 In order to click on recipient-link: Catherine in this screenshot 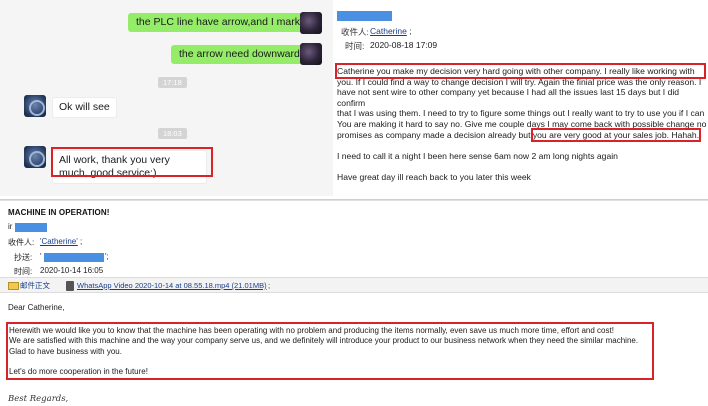, I will do `click(388, 31)`.